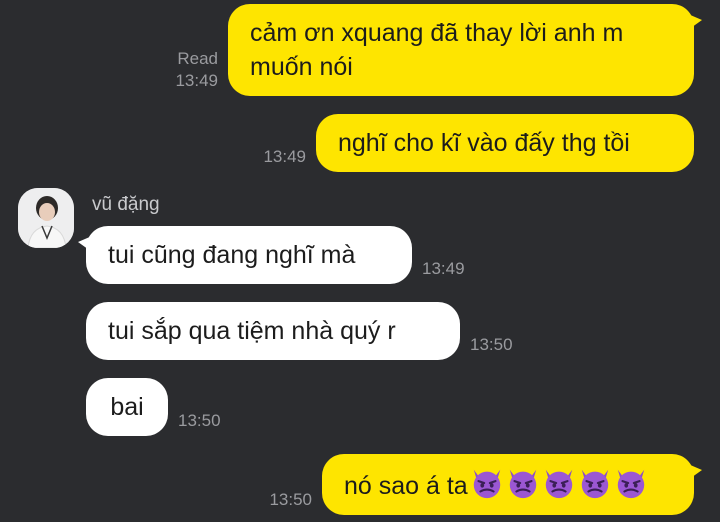 The width and height of the screenshot is (720, 522). I want to click on message-bubble: bai, so click(127, 407).